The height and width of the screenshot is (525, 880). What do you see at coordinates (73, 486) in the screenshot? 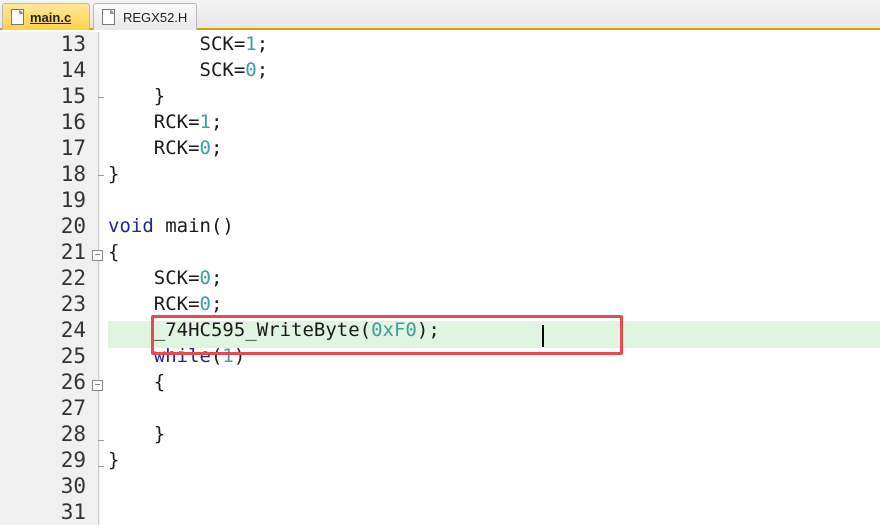
I see `line-number: 30` at bounding box center [73, 486].